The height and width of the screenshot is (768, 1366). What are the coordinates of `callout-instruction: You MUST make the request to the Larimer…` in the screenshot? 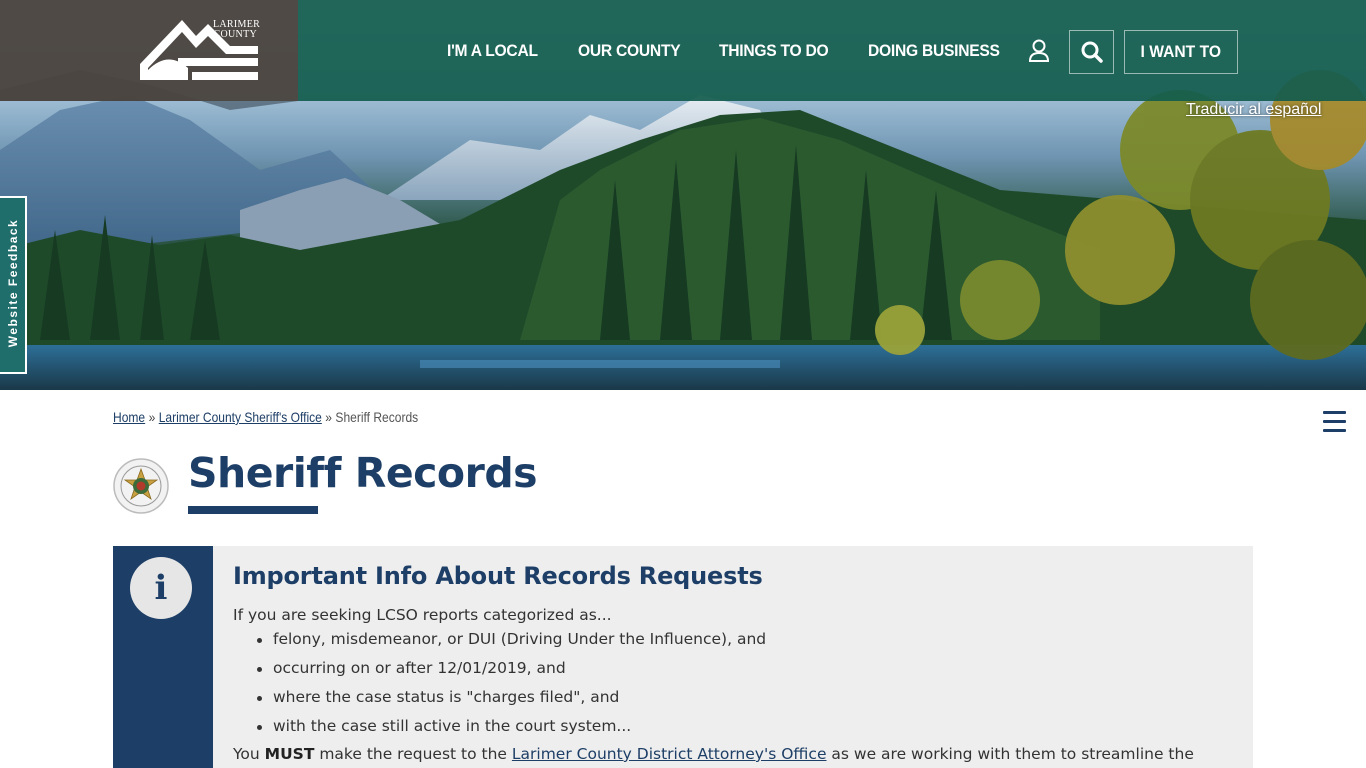 It's located at (713, 754).